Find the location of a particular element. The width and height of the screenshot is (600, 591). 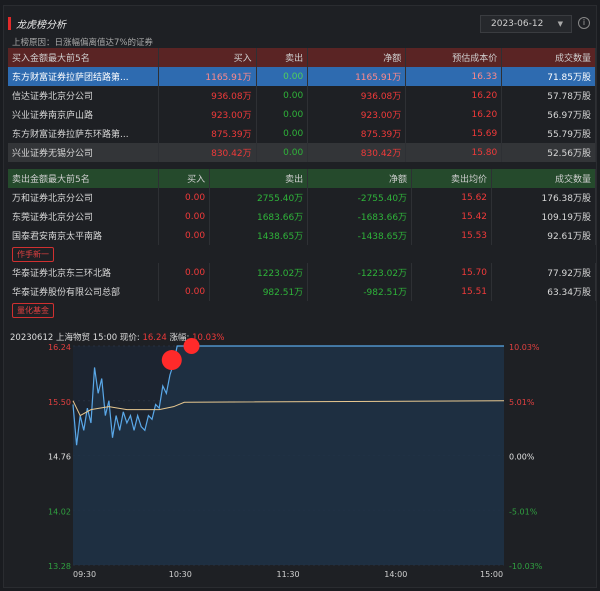

y-tick-label: 14.76 is located at coordinates (59, 457).